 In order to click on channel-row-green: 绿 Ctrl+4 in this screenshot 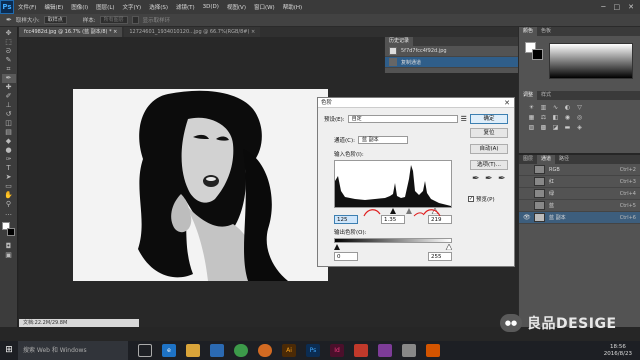, I will do `click(579, 194)`.